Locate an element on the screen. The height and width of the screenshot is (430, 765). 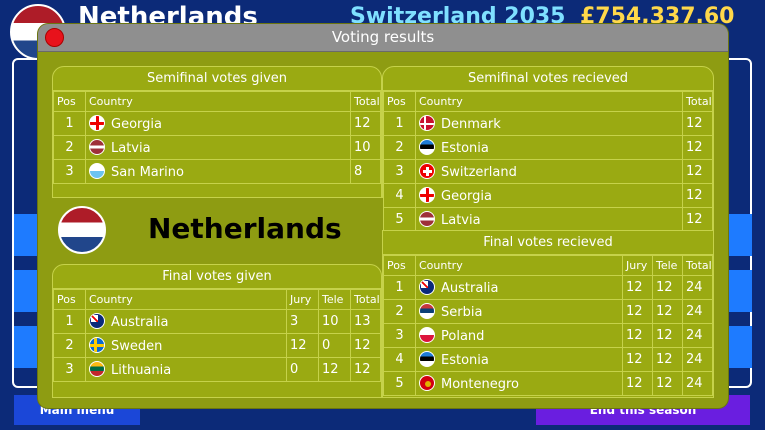
country-name: Netherlands is located at coordinates (245, 228).